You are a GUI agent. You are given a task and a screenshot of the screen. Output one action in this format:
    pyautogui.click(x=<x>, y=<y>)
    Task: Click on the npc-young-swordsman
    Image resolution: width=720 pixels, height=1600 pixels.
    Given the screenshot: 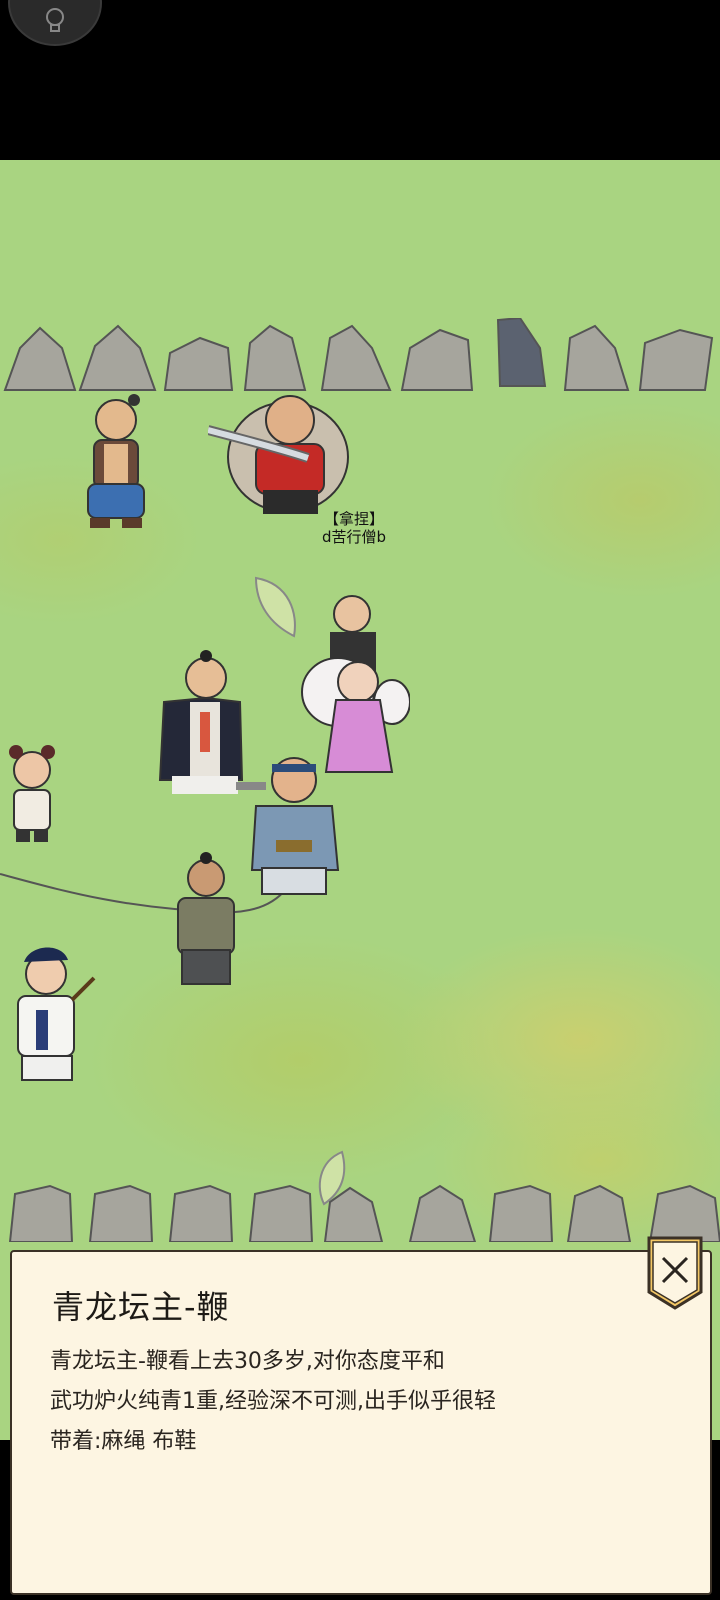 What is the action you would take?
    pyautogui.click(x=52, y=1015)
    